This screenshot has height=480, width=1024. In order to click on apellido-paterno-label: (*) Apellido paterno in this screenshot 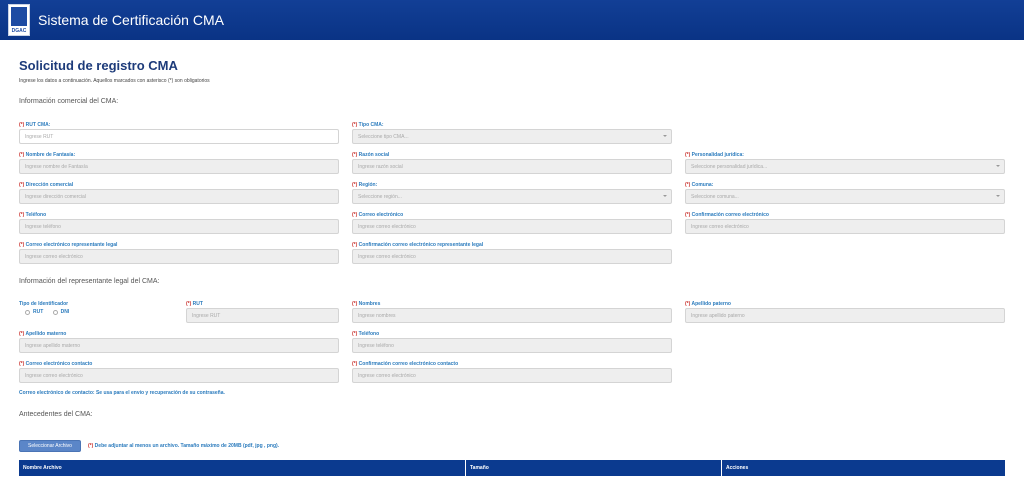, I will do `click(708, 304)`.